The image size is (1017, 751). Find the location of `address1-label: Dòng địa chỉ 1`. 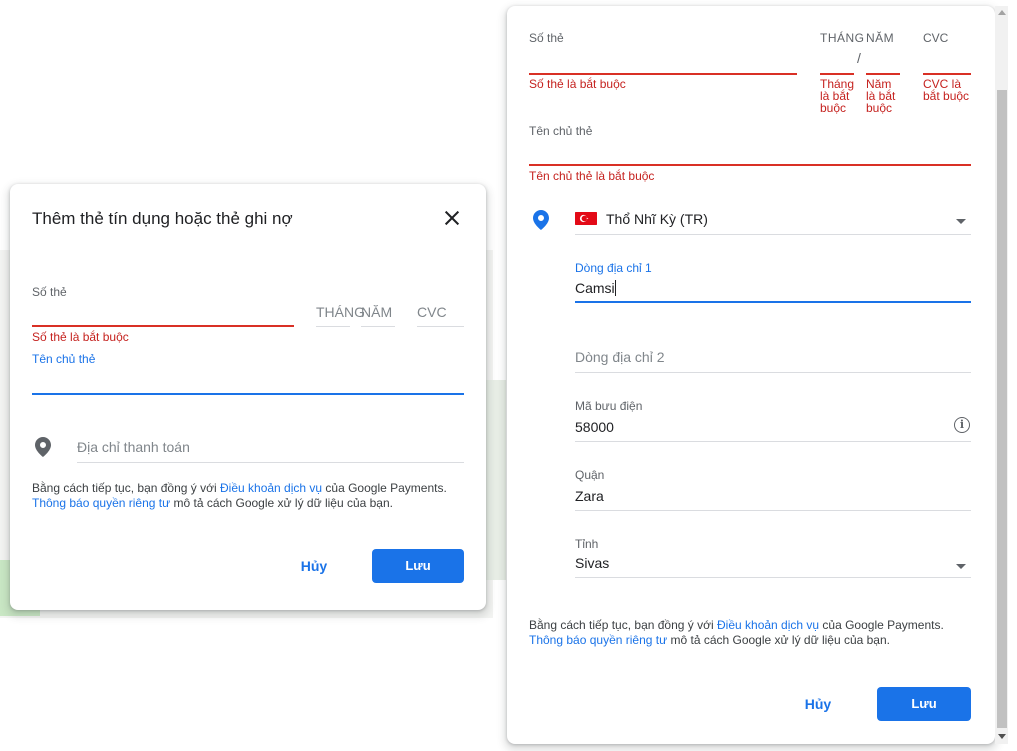

address1-label: Dòng địa chỉ 1 is located at coordinates (613, 268).